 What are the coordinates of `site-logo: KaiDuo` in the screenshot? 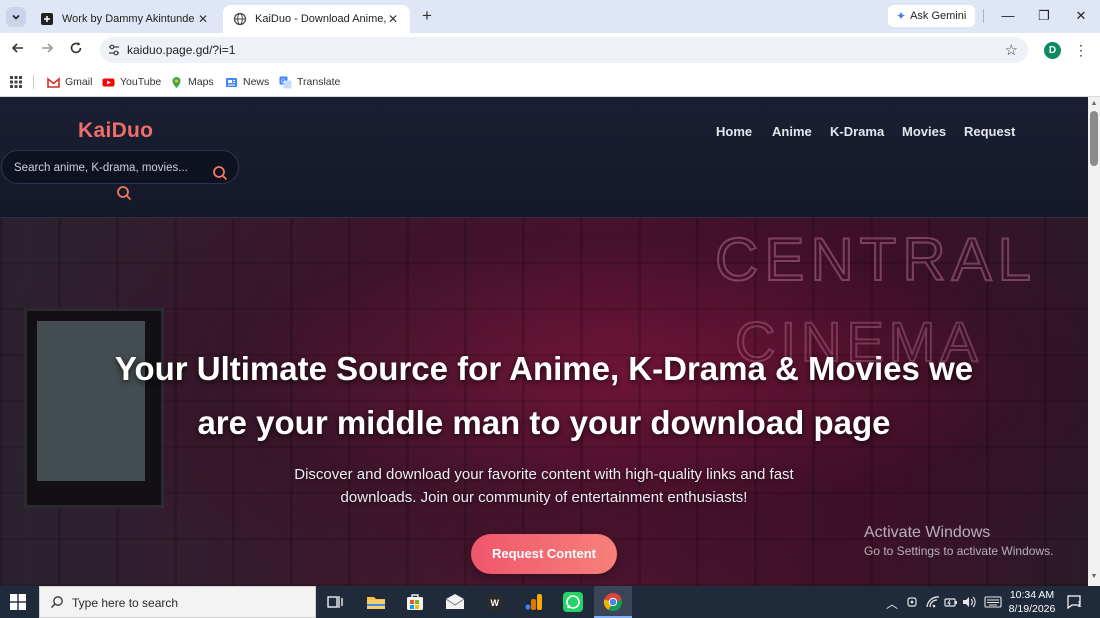 It's located at (115, 131).